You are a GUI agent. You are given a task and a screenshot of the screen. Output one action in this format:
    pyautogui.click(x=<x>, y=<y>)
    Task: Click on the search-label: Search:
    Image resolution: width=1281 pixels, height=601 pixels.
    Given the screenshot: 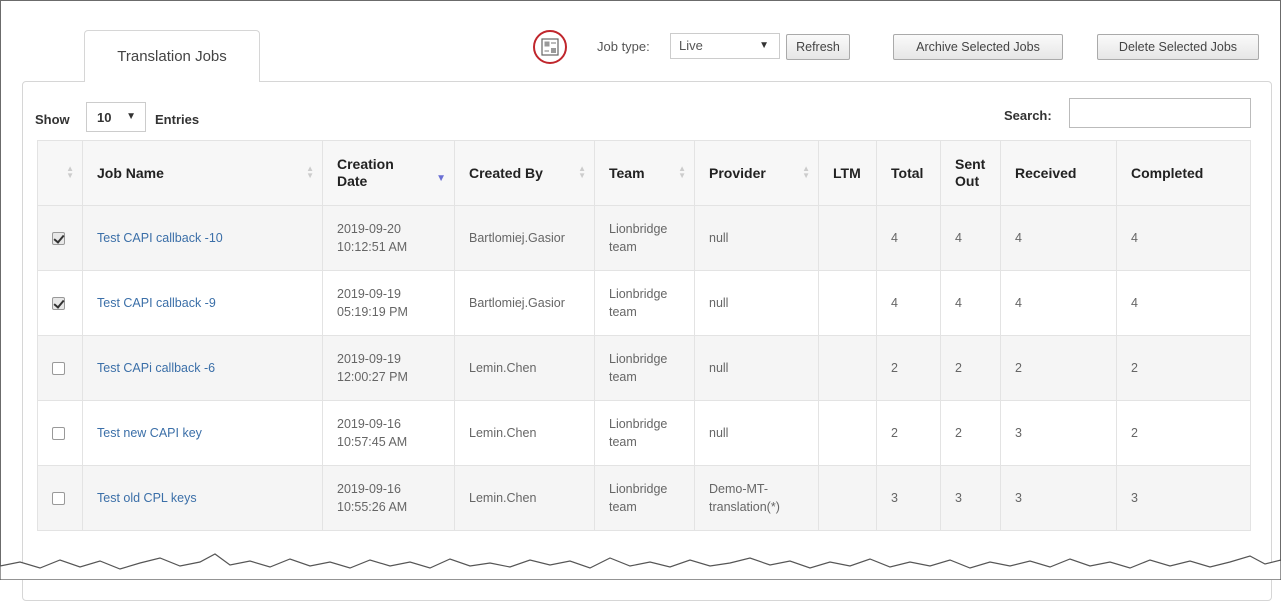 What is the action you would take?
    pyautogui.click(x=1028, y=115)
    